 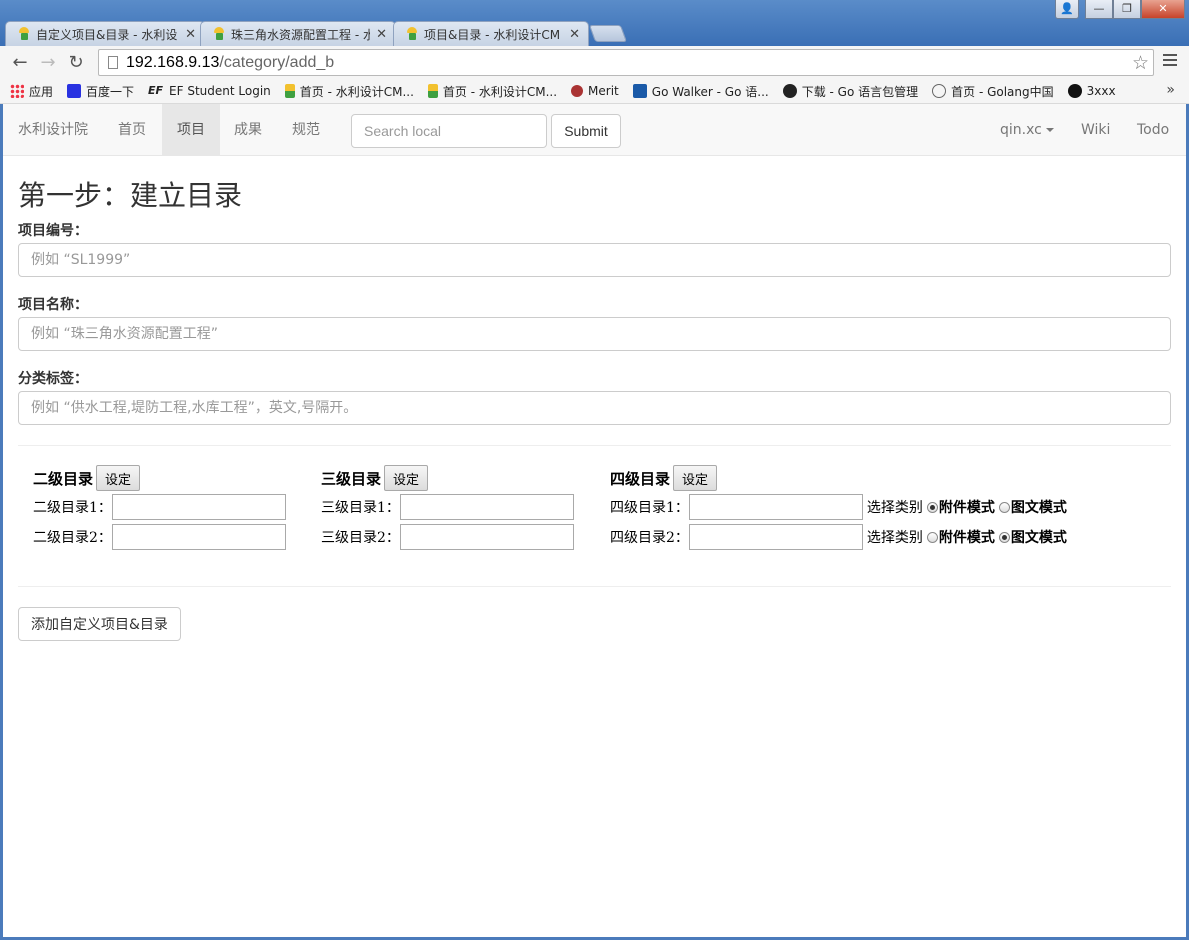 I want to click on bookmark-label: 应用, so click(x=41, y=91).